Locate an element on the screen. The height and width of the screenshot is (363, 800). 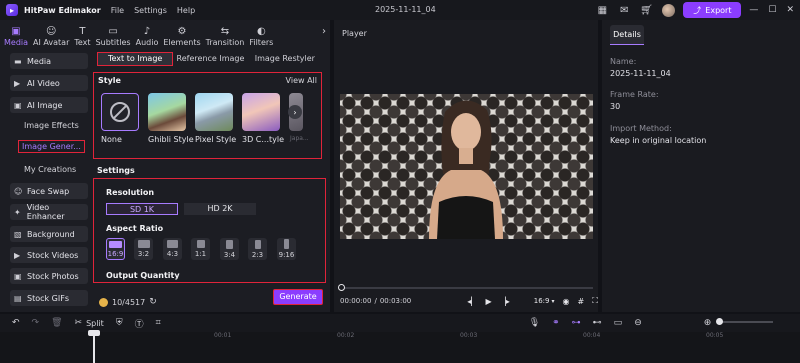
snapshot-icon: ◉ is located at coordinates (566, 301).